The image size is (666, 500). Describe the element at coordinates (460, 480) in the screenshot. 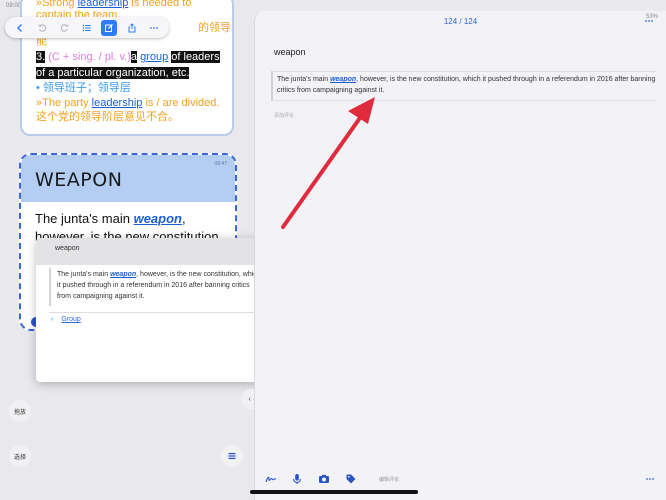

I see `bottom-toolbar: 编辑评论` at that location.